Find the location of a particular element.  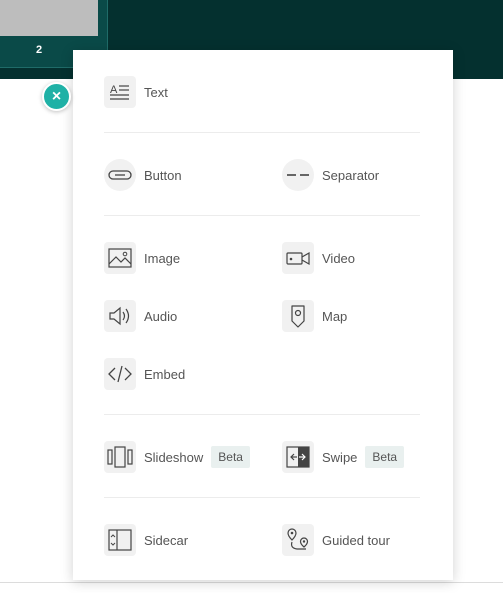

map-pin-icon is located at coordinates (298, 316).